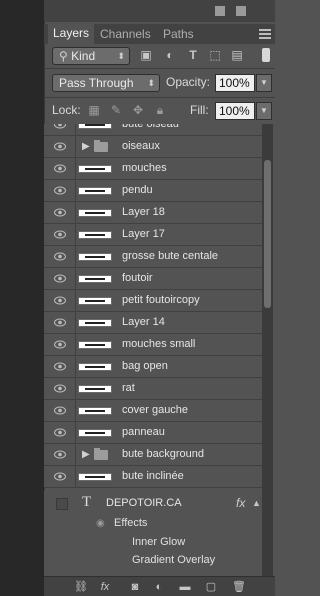  What do you see at coordinates (153, 191) in the screenshot?
I see `layer-row: pendu` at bounding box center [153, 191].